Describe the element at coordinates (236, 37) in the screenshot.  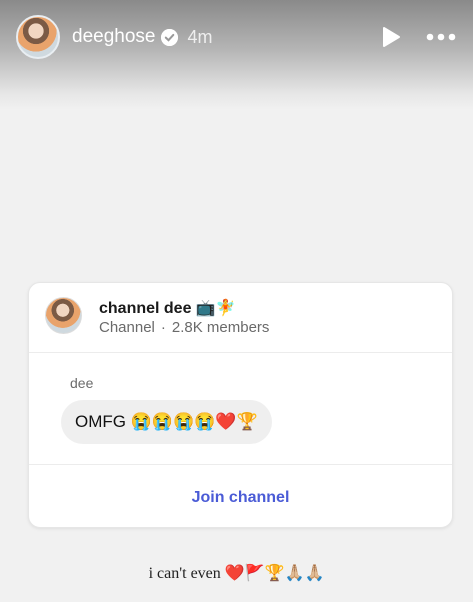
I see `header-row: deeghose 4m` at that location.